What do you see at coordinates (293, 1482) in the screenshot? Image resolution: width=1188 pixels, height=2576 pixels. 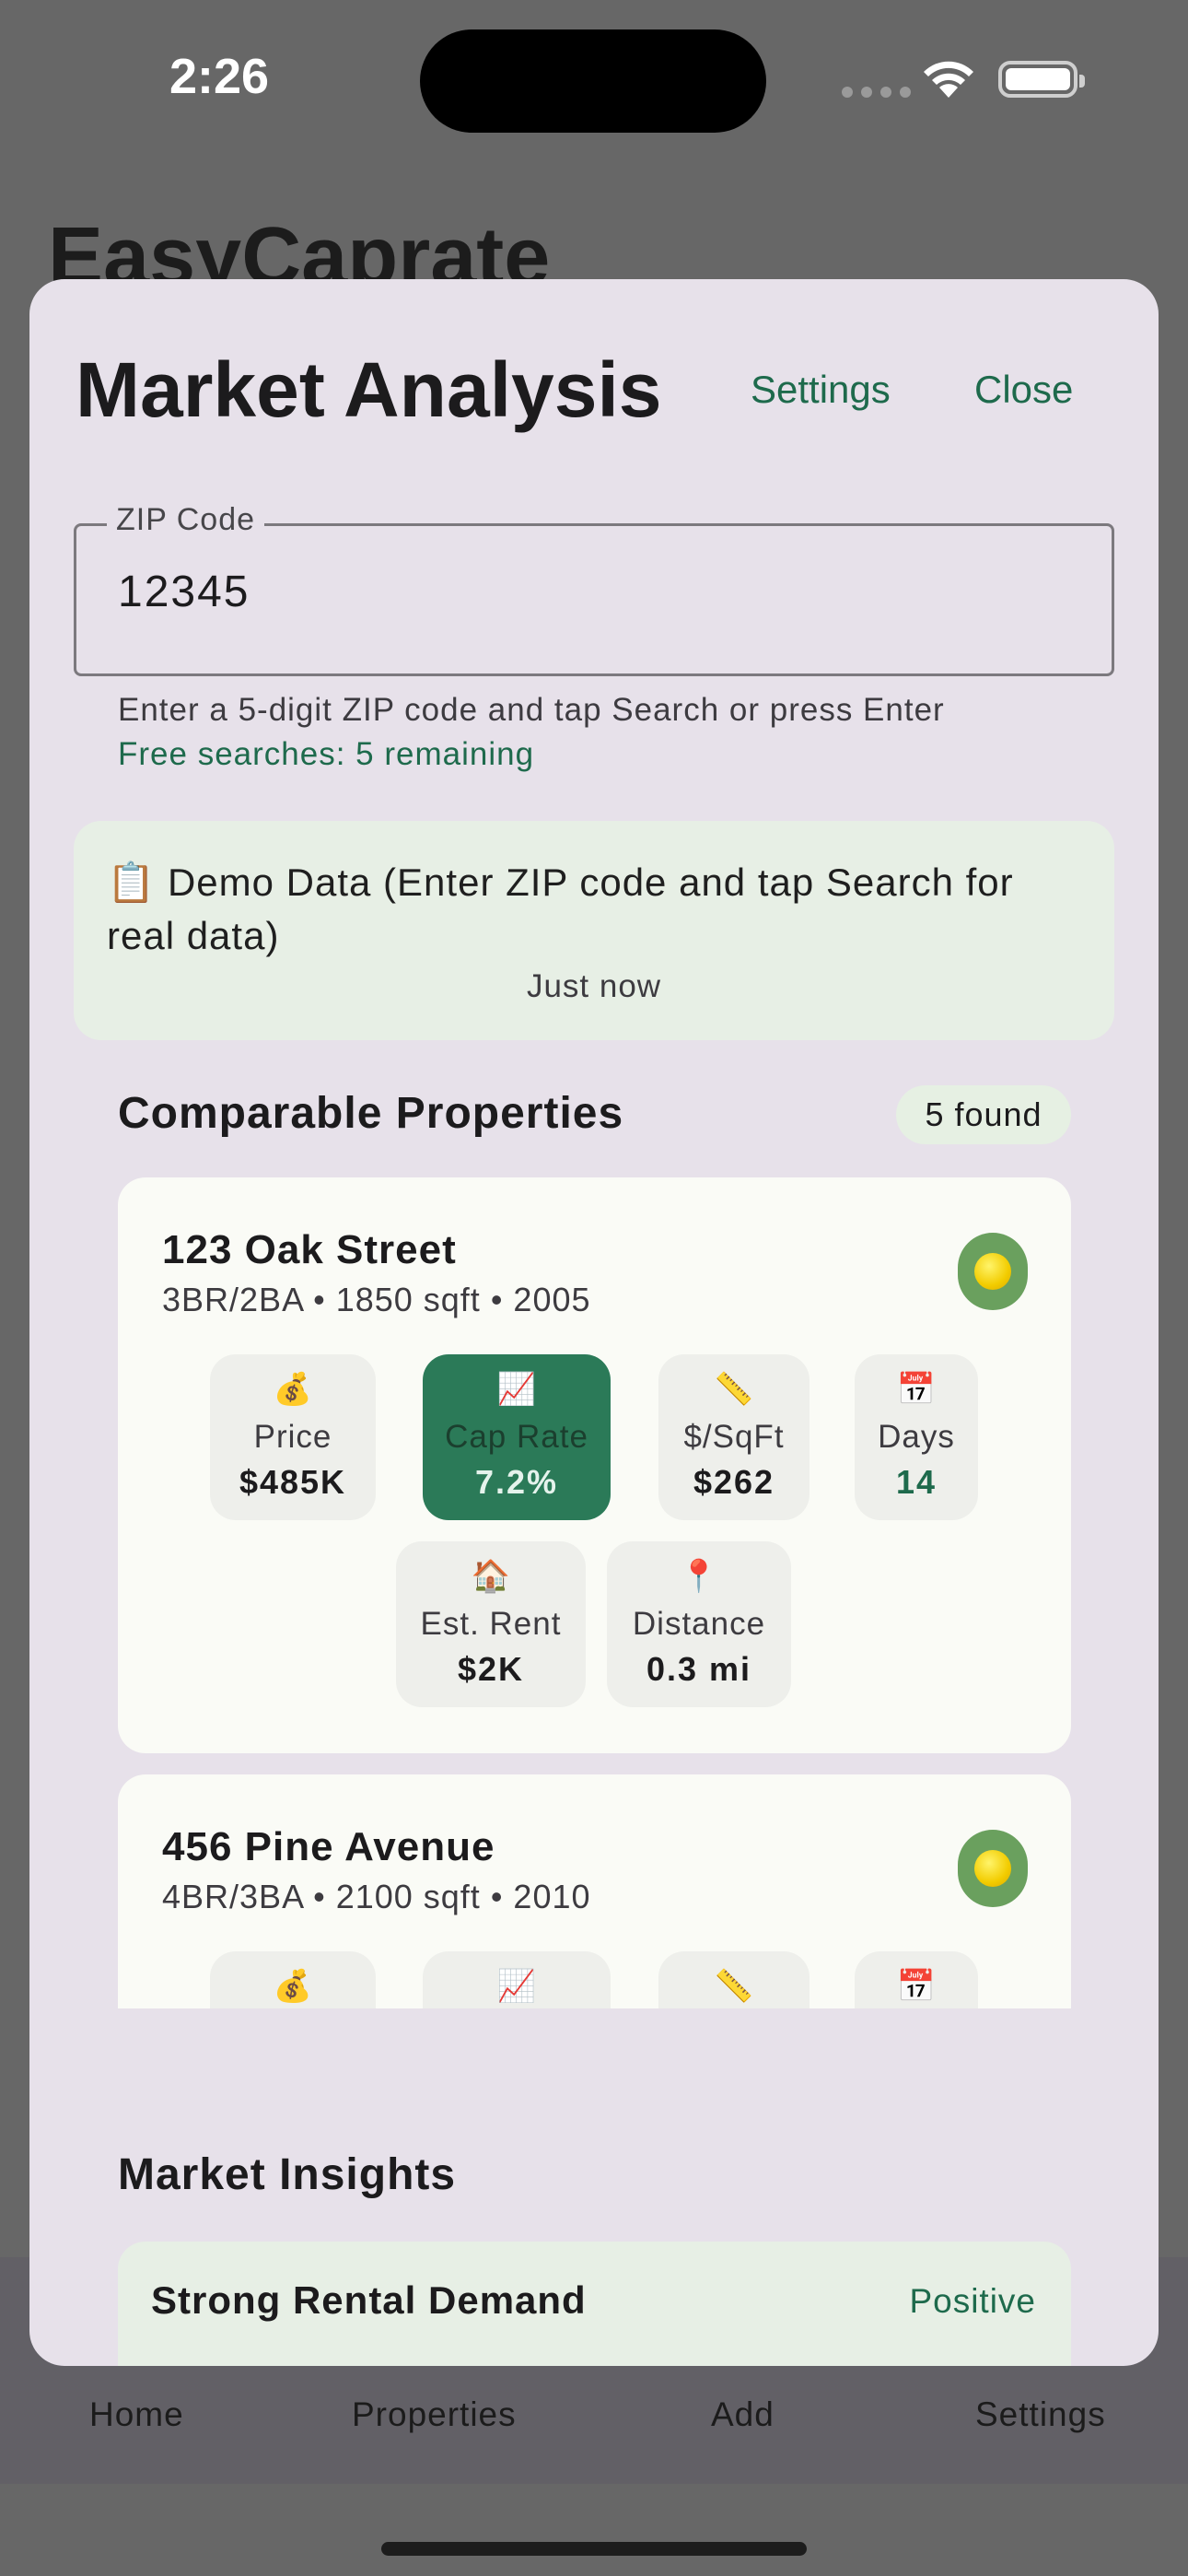 I see `metric-value: $485K` at bounding box center [293, 1482].